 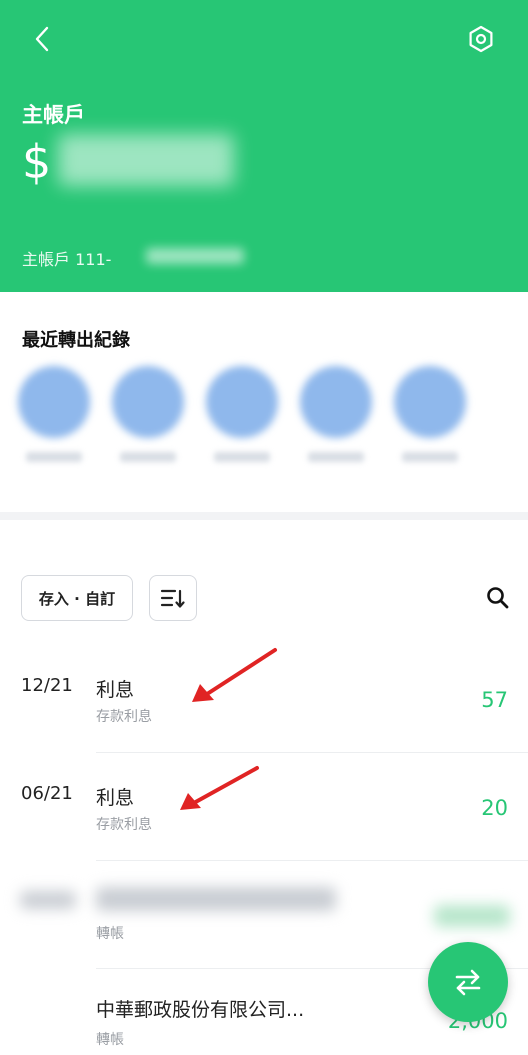 I want to click on transfer-fab-button, so click(x=468, y=982).